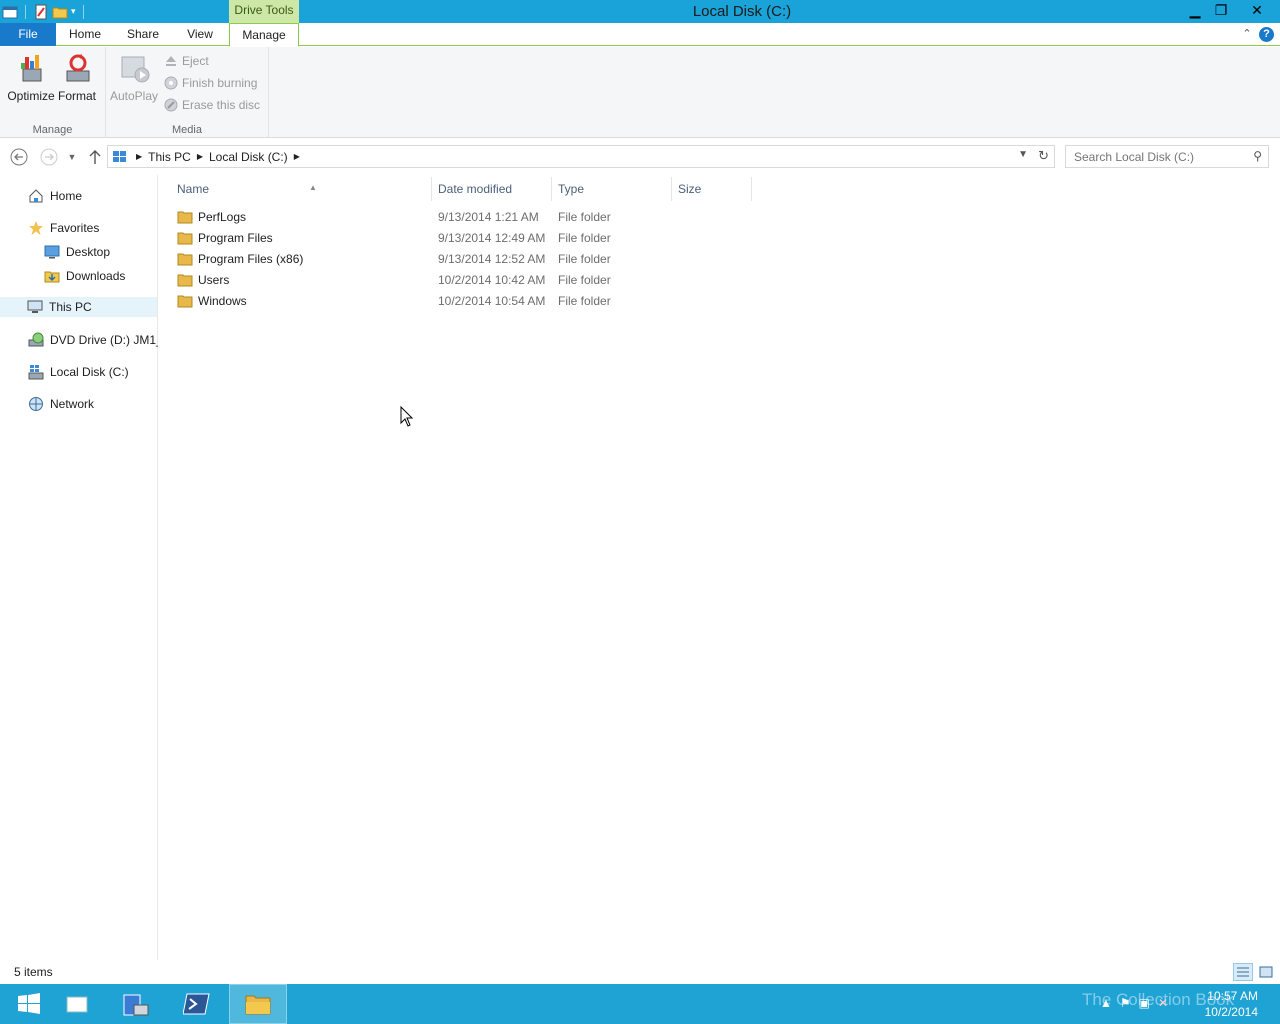  What do you see at coordinates (29, 1003) in the screenshot?
I see `windows-logo-icon` at bounding box center [29, 1003].